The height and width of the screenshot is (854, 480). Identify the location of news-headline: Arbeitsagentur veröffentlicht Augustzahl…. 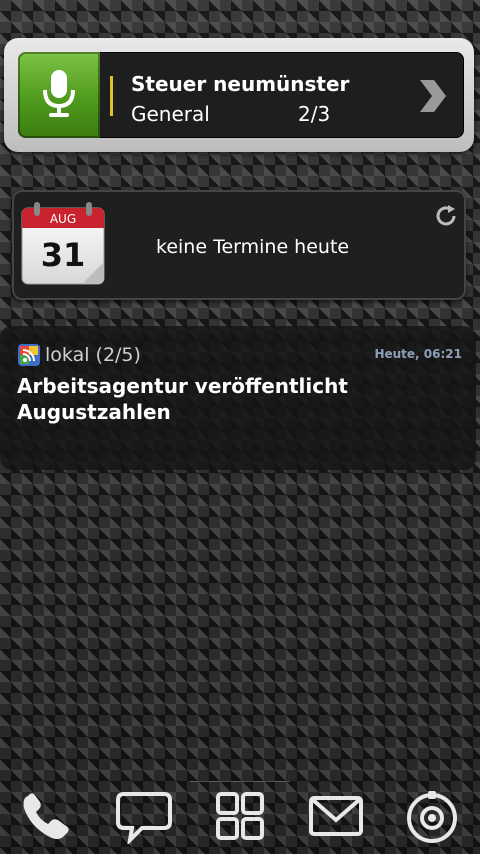
(237, 399).